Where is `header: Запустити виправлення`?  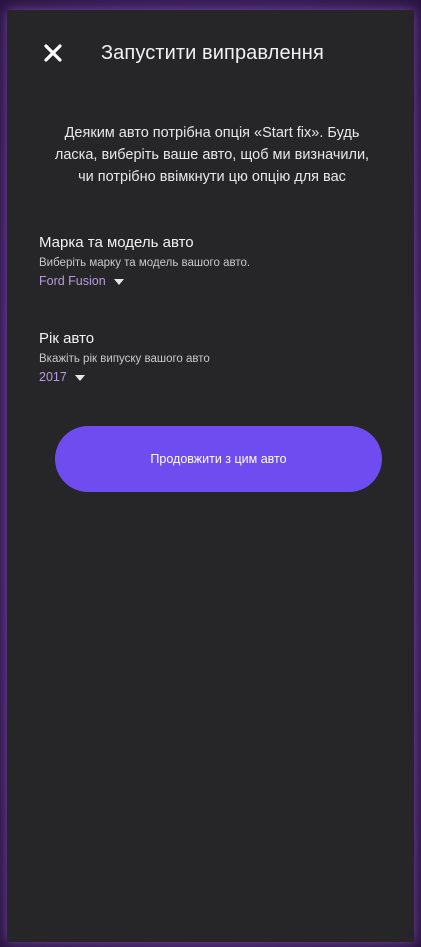
header: Запустити виправлення is located at coordinates (210, 56).